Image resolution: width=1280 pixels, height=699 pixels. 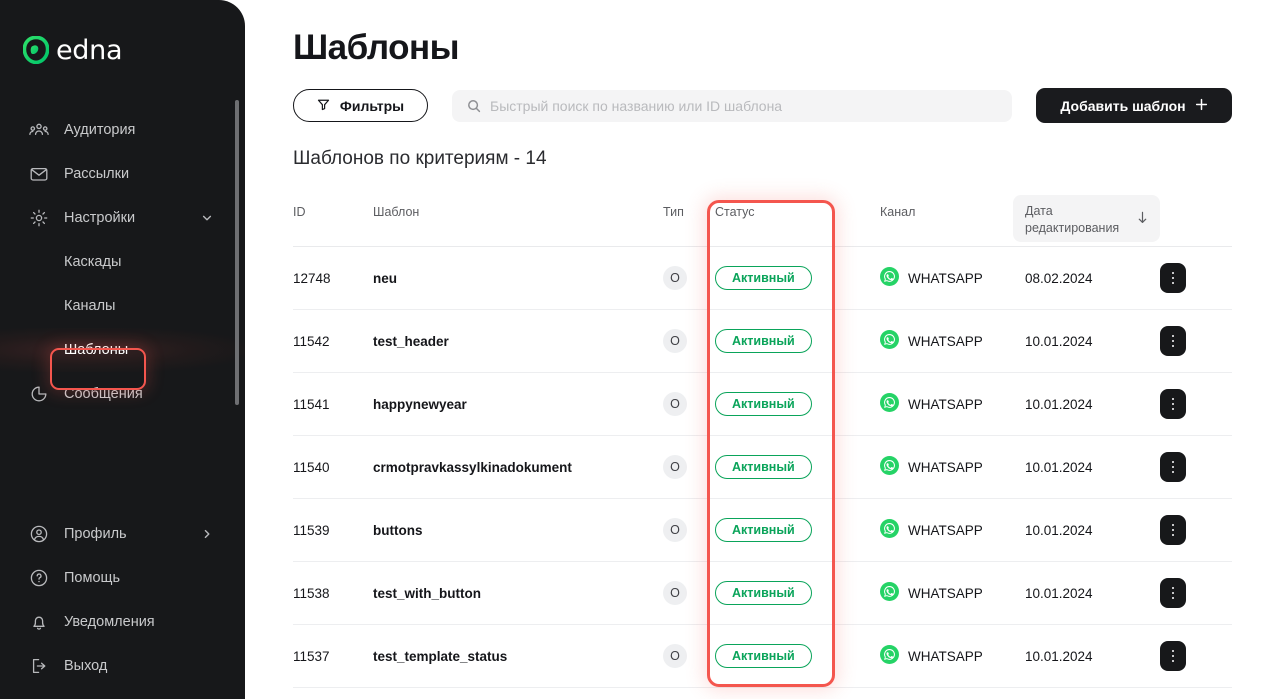 What do you see at coordinates (1196, 198) in the screenshot?
I see `table-column-actions` at bounding box center [1196, 198].